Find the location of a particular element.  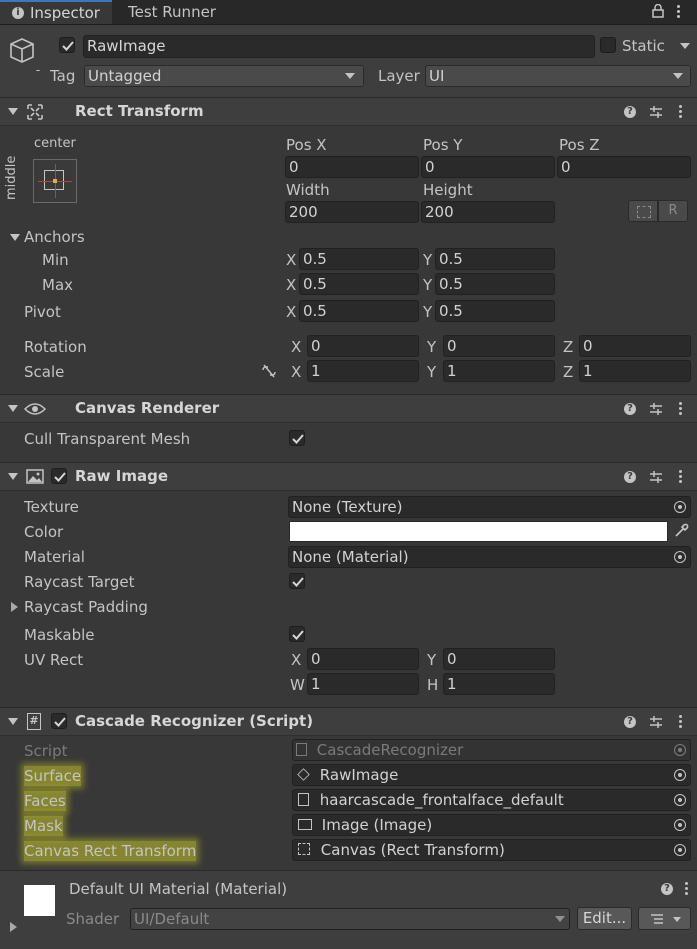

maskable-label: Maskable is located at coordinates (59, 635).